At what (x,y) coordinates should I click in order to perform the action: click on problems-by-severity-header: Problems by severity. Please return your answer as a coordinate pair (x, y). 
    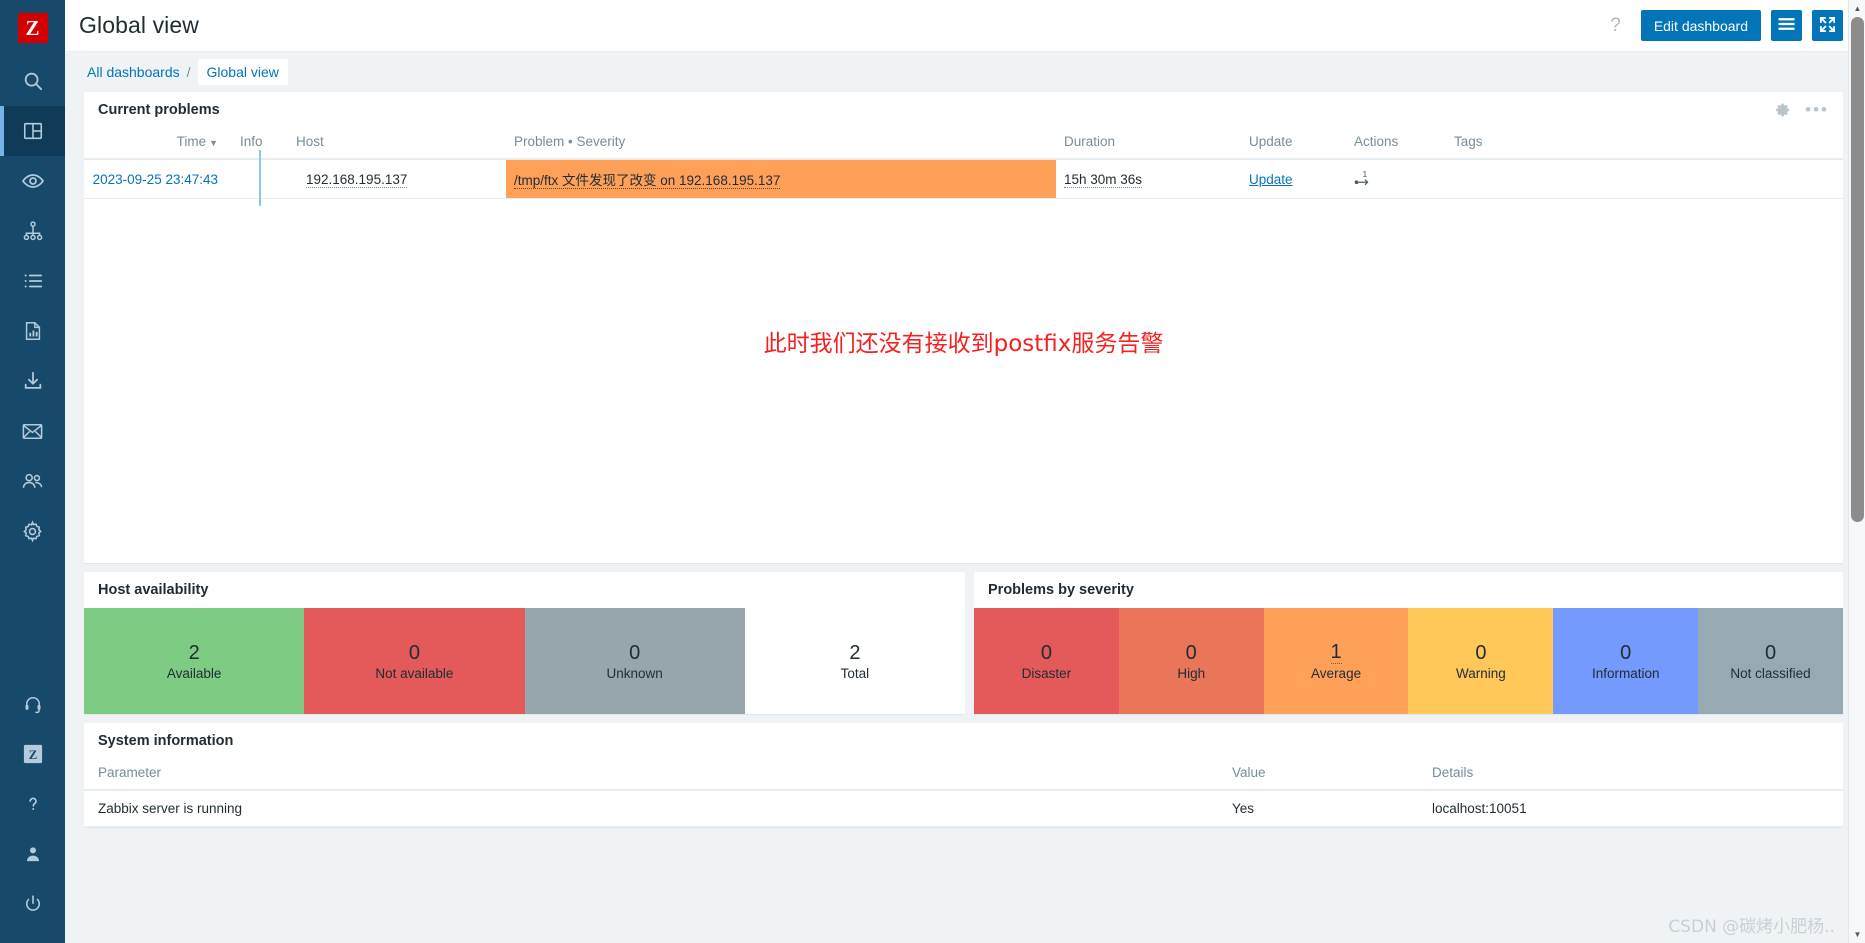
    Looking at the image, I should click on (1408, 590).